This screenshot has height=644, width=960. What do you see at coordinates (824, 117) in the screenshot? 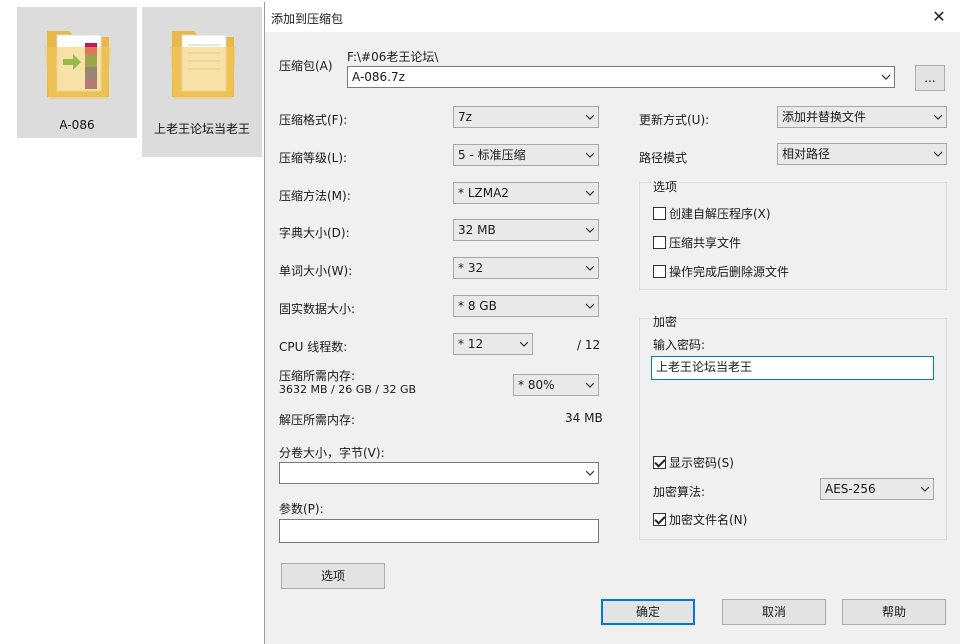
I see `update-value: 添加并替换文件` at bounding box center [824, 117].